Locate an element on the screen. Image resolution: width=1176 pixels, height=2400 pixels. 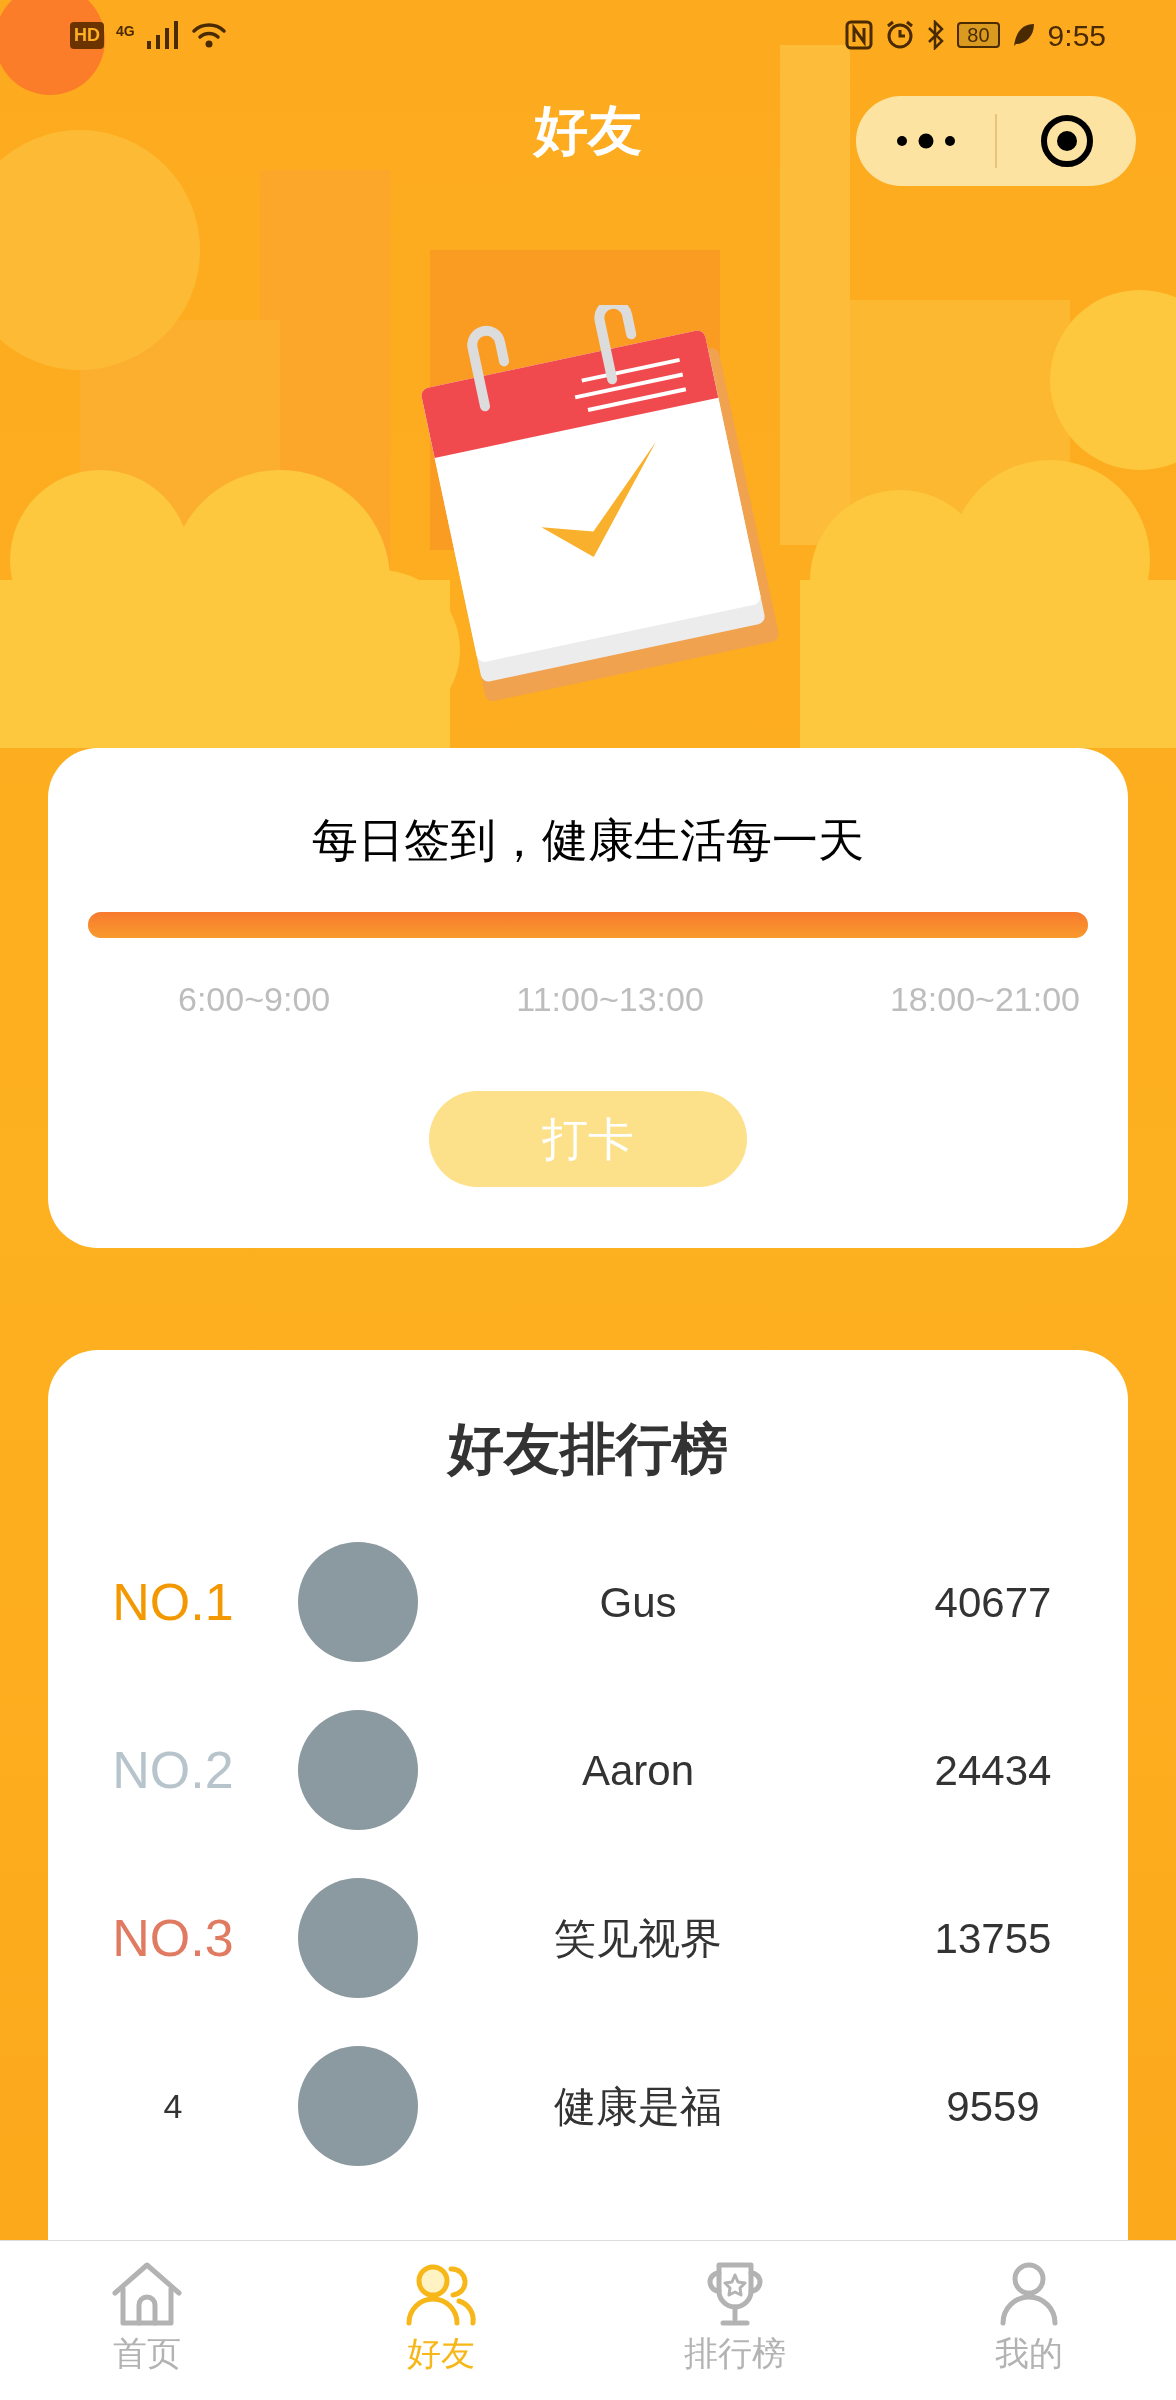
network-label: 4G is located at coordinates (125, 31).